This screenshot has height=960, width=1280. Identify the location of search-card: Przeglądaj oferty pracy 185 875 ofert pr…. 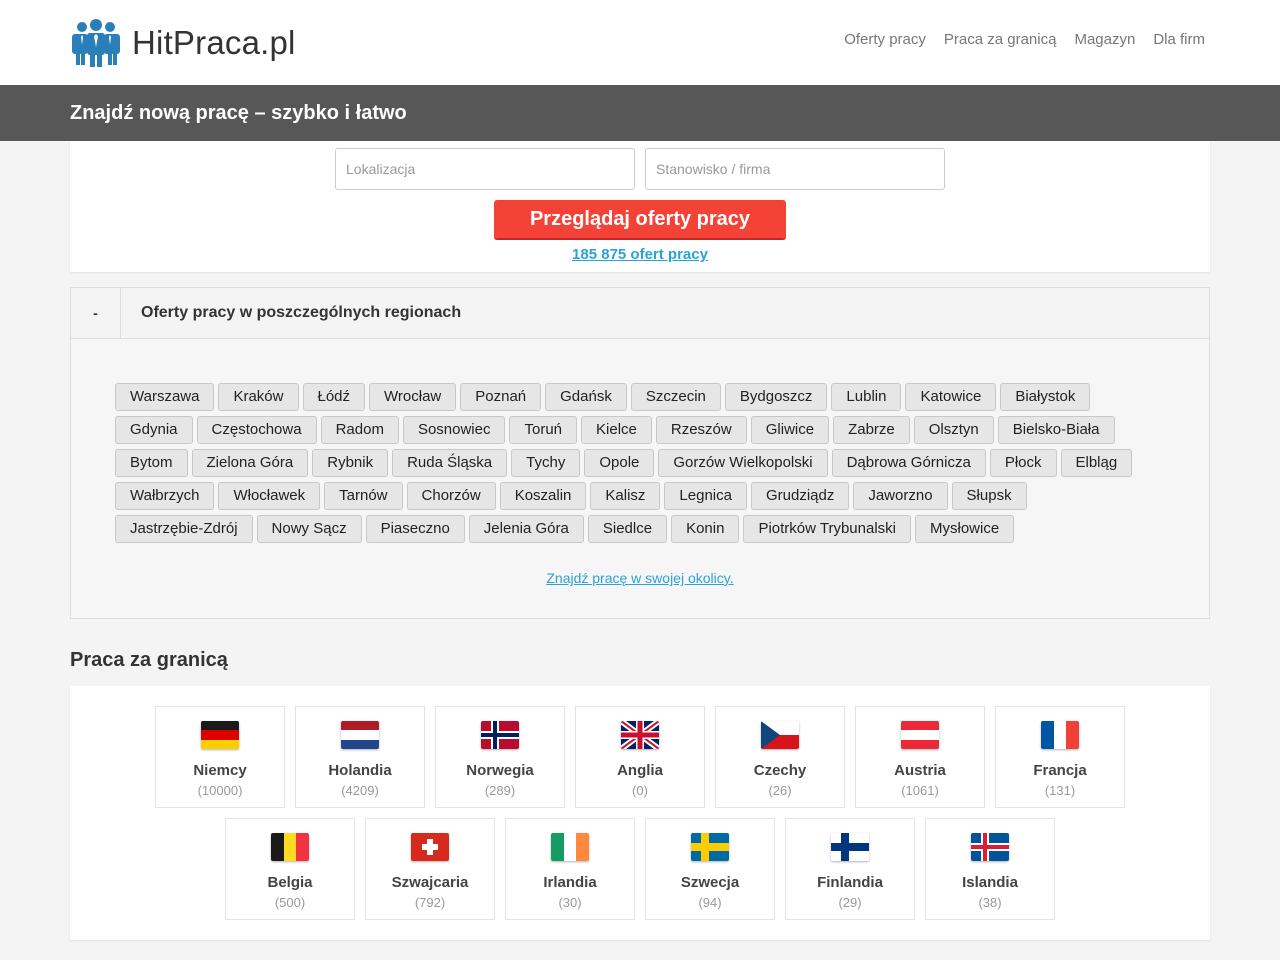
(640, 206).